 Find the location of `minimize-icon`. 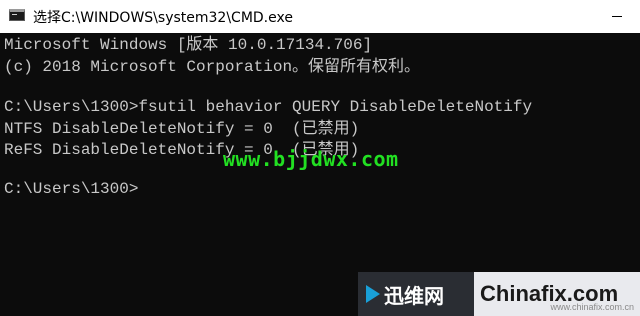

minimize-icon is located at coordinates (617, 16).